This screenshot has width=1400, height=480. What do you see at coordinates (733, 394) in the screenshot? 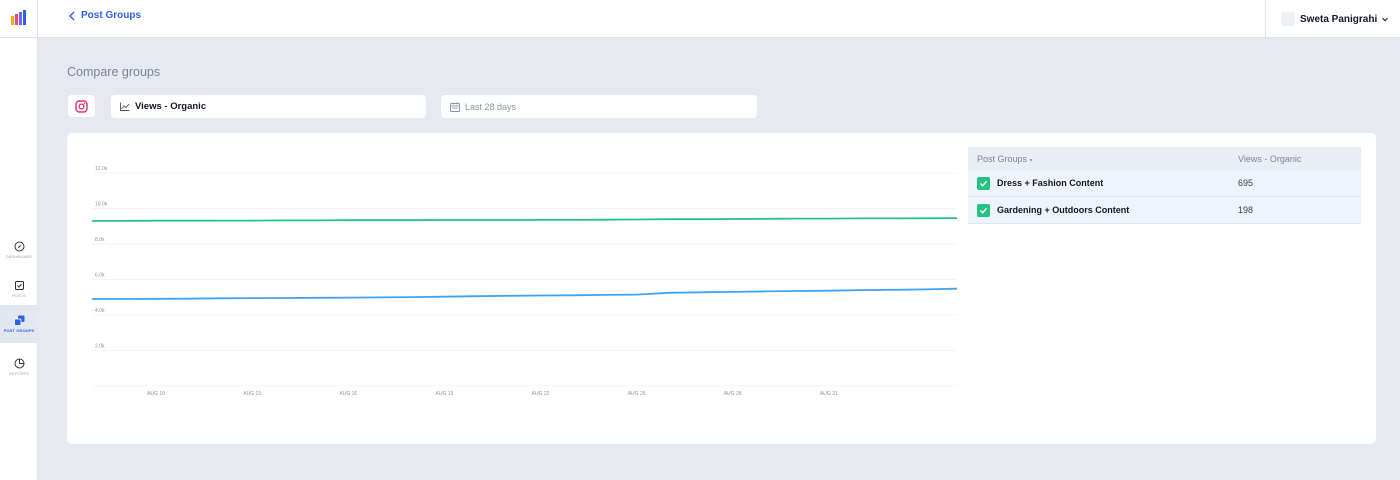
I see `x-tick-label: AUG 28` at bounding box center [733, 394].